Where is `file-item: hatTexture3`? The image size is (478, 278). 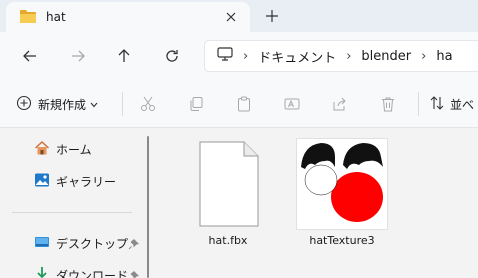 file-item: hatTexture3 is located at coordinates (342, 192).